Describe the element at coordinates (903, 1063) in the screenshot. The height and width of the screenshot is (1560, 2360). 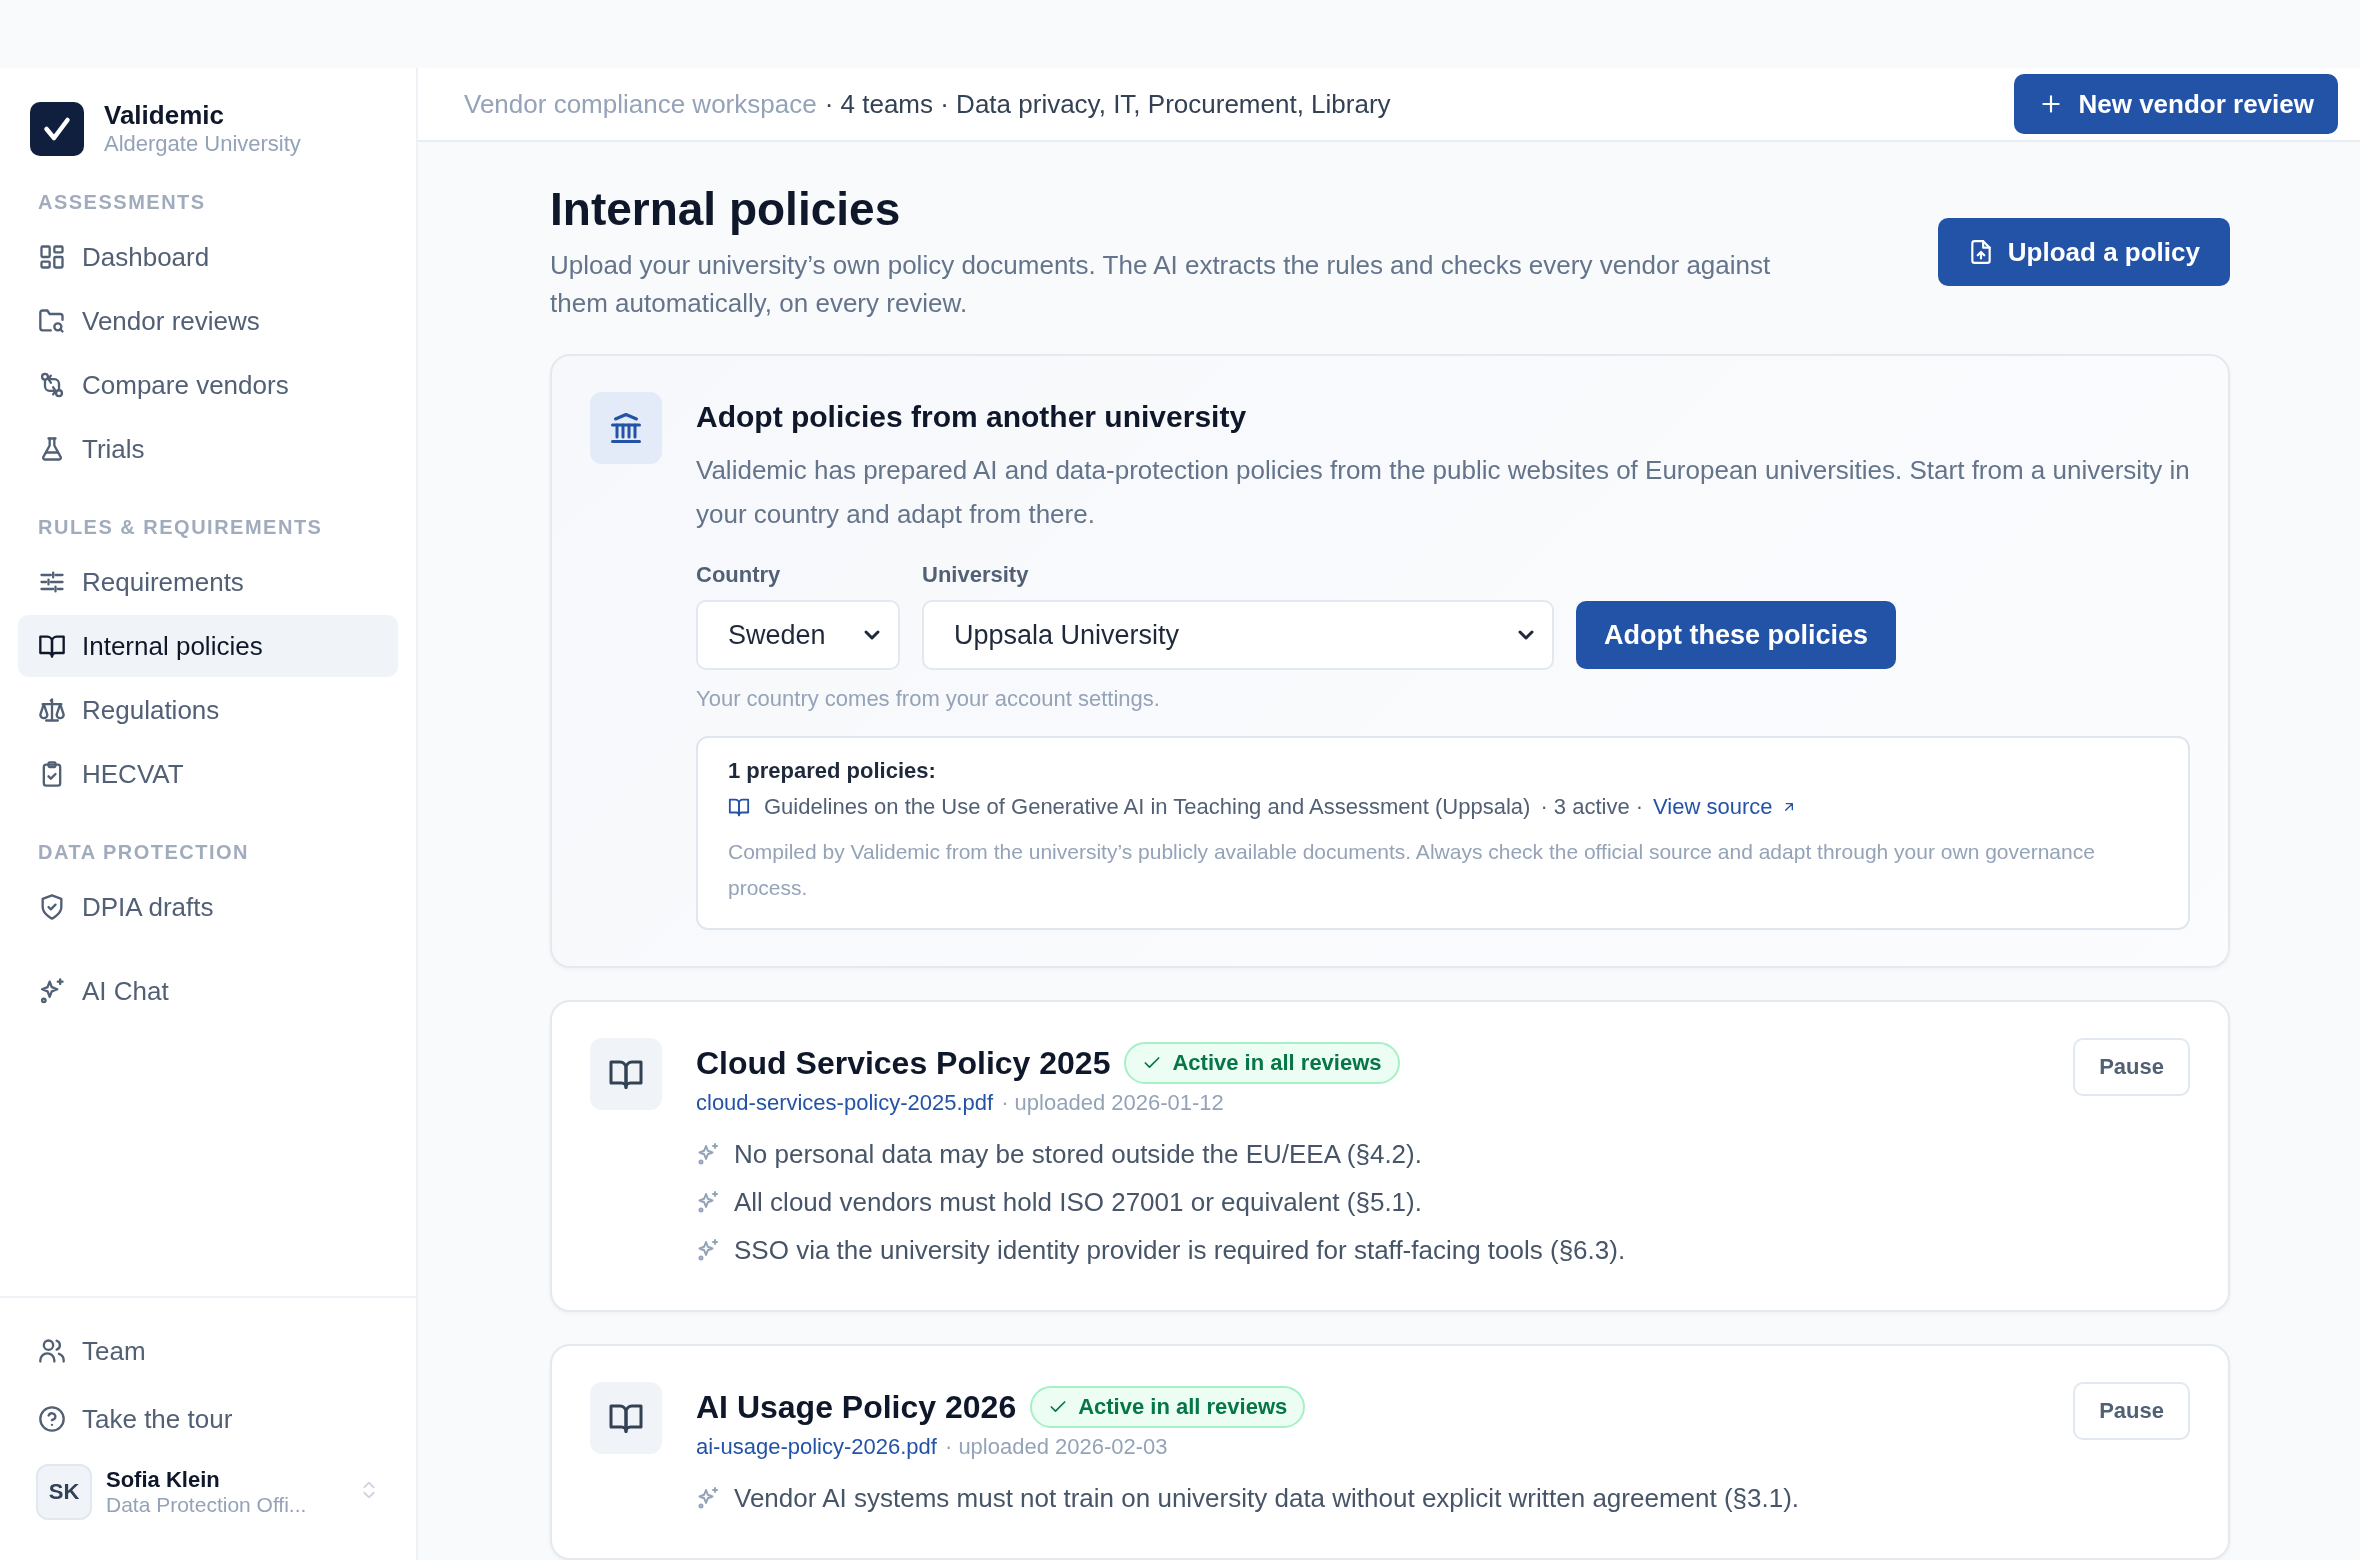
I see `policy-title: Cloud Services Policy 2025` at that location.